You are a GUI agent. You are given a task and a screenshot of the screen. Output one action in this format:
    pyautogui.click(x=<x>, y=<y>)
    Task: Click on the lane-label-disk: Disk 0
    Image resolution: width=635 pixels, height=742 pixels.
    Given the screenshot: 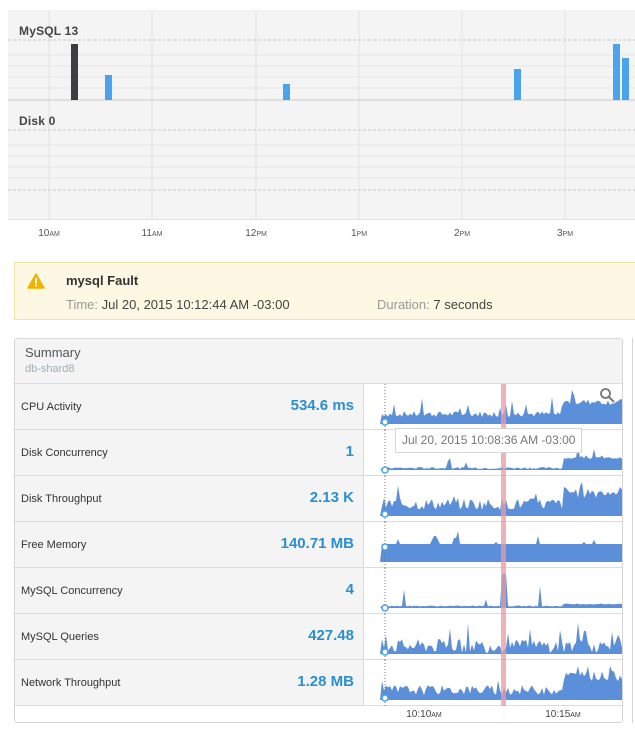 What is the action you would take?
    pyautogui.click(x=37, y=121)
    